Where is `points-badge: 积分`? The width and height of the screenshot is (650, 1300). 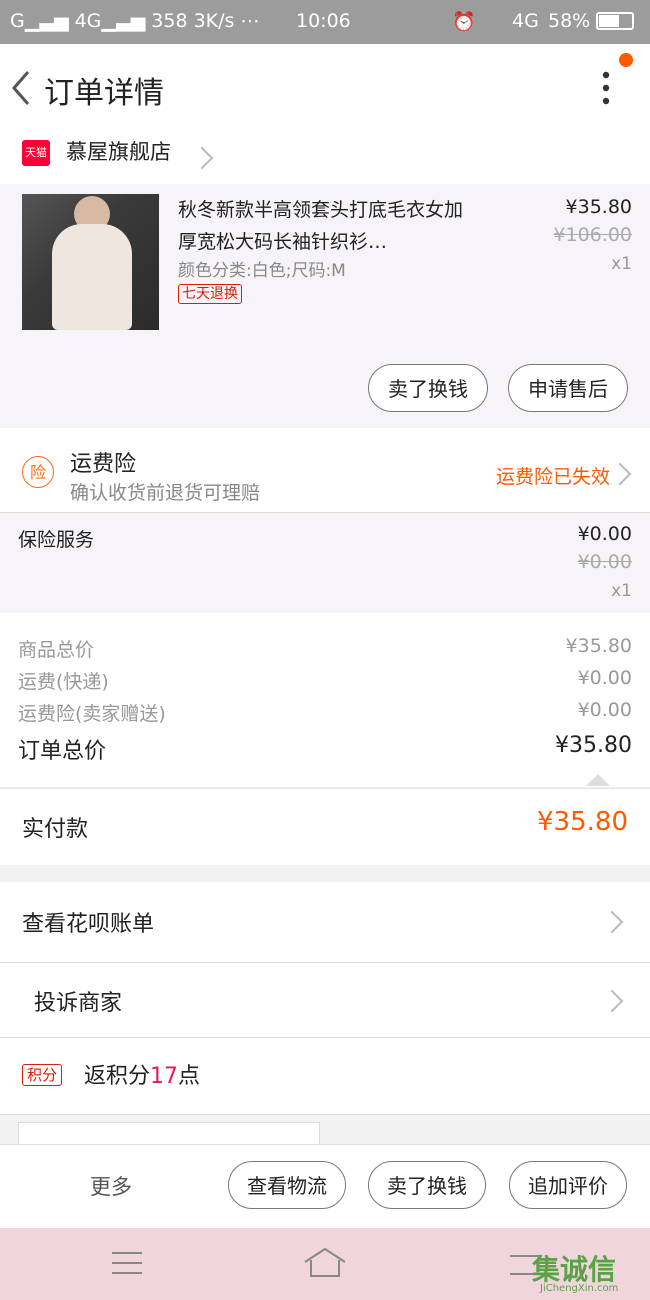
points-badge: 积分 is located at coordinates (42, 1075).